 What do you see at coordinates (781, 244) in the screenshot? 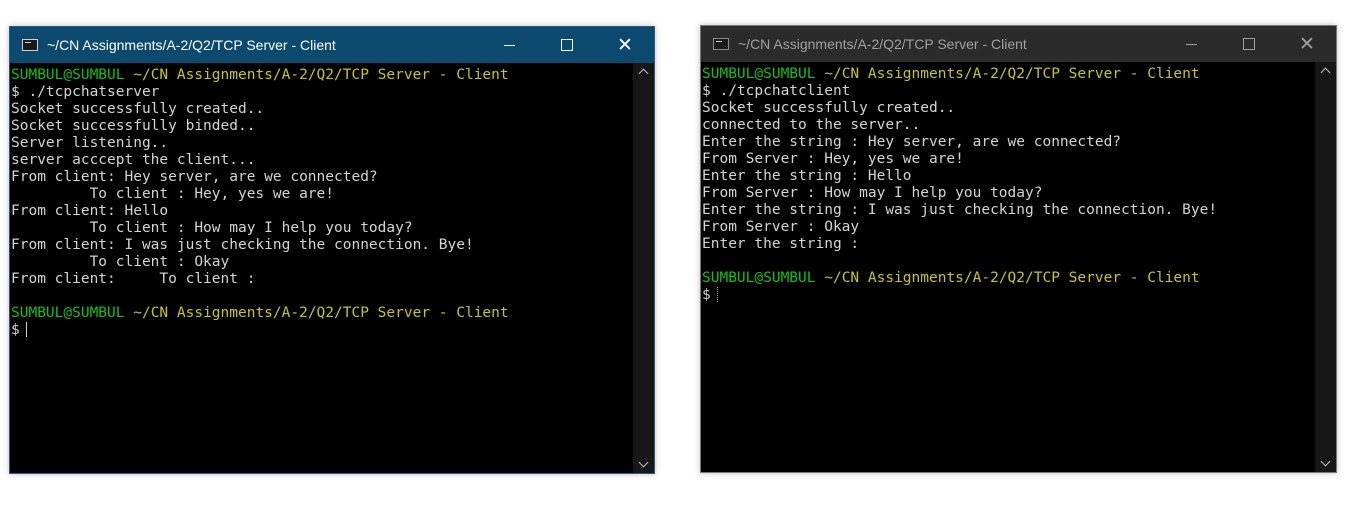
I see `output-line: Enter the string :` at bounding box center [781, 244].